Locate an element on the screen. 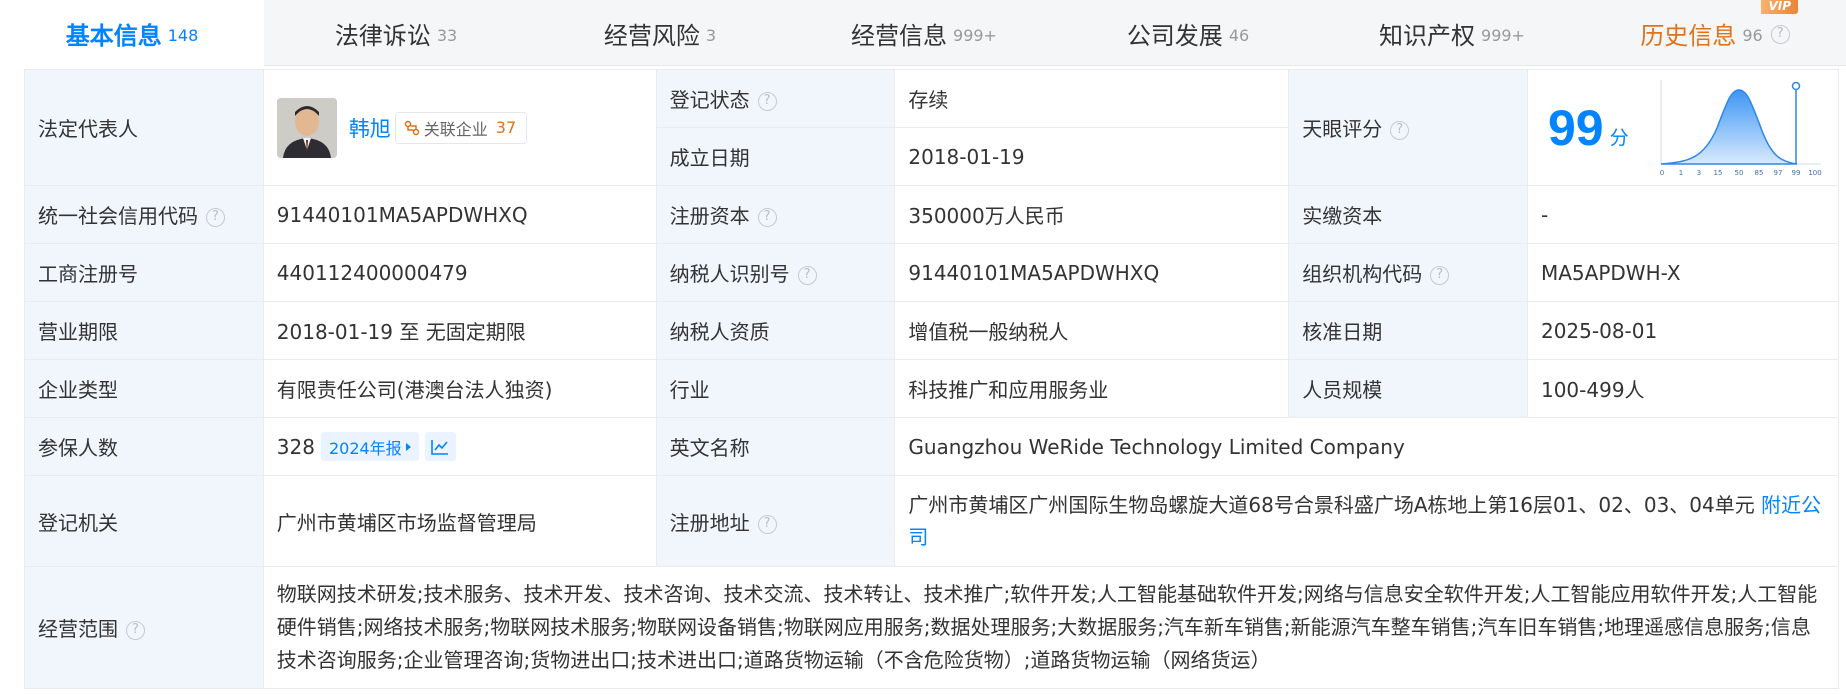  term-value: 2018-01-19 至 无固定期限 is located at coordinates (459, 330).